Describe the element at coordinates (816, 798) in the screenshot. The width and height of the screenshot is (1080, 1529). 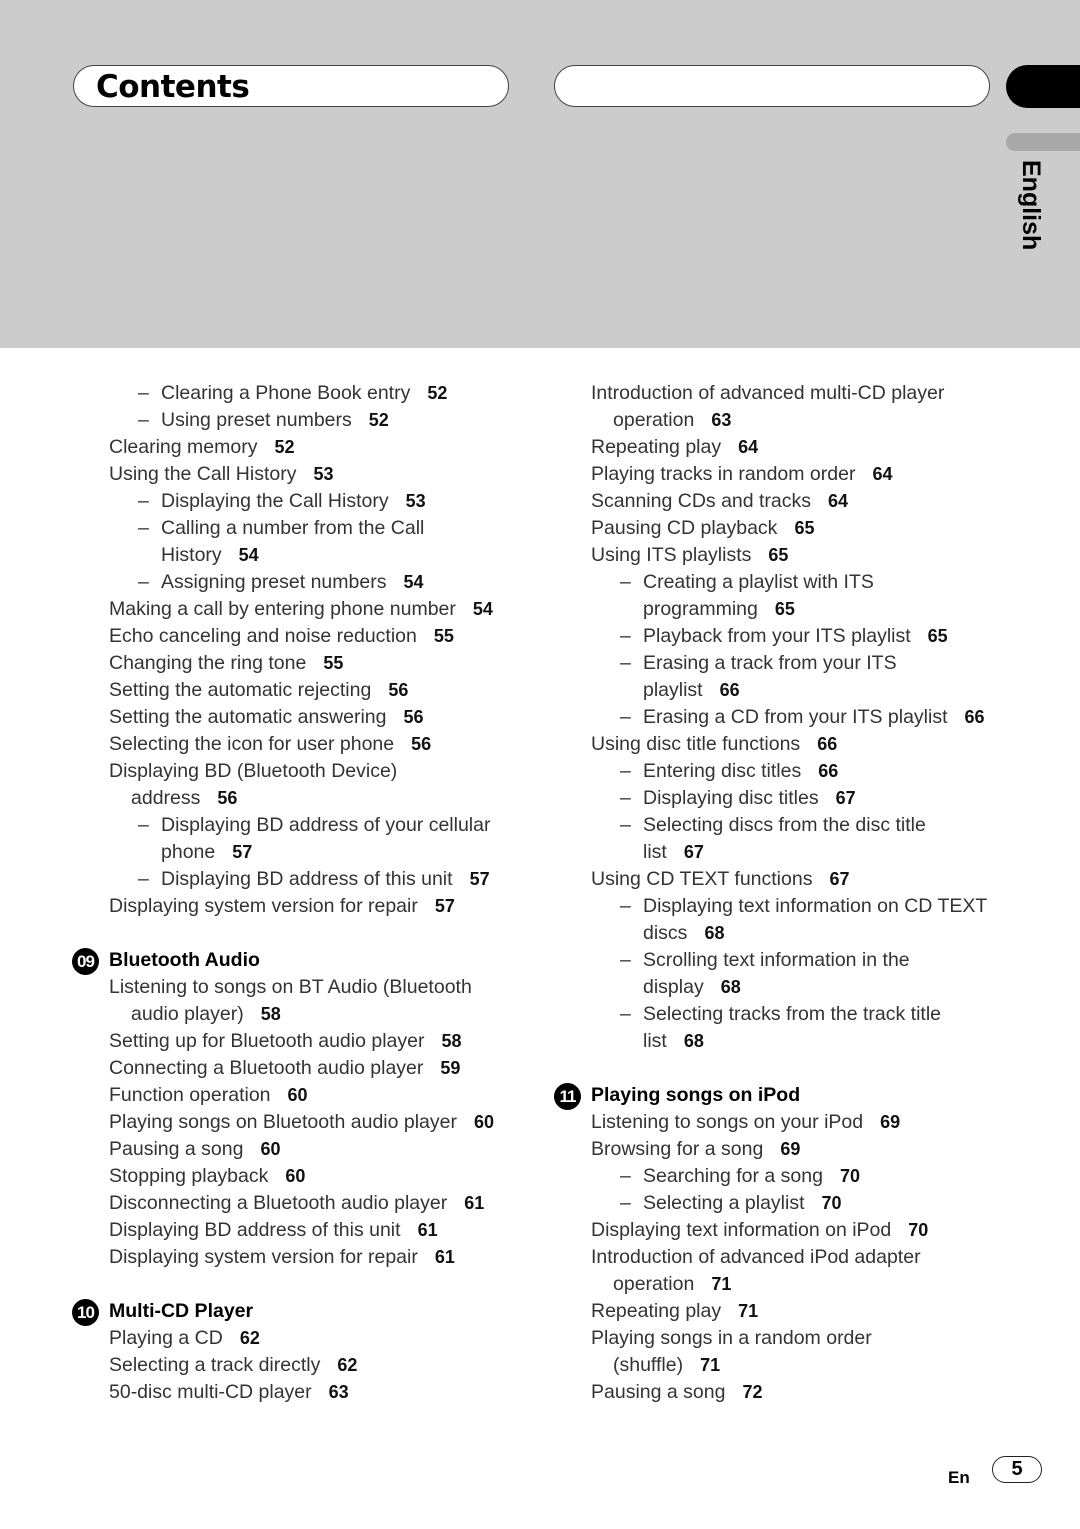
I see `toc-subentry: – Displaying disc titles 67` at that location.